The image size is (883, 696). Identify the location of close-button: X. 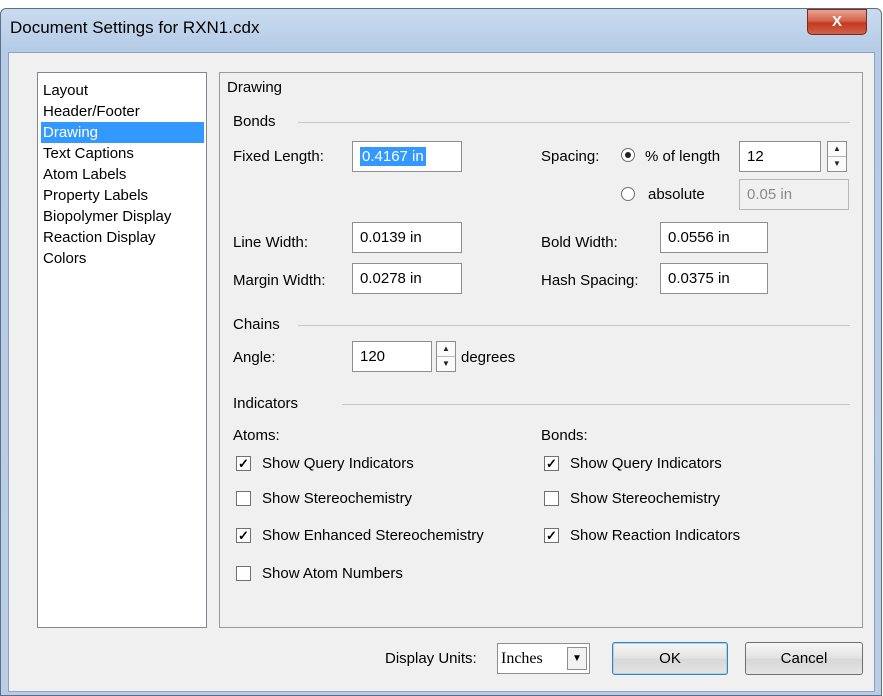
(837, 22).